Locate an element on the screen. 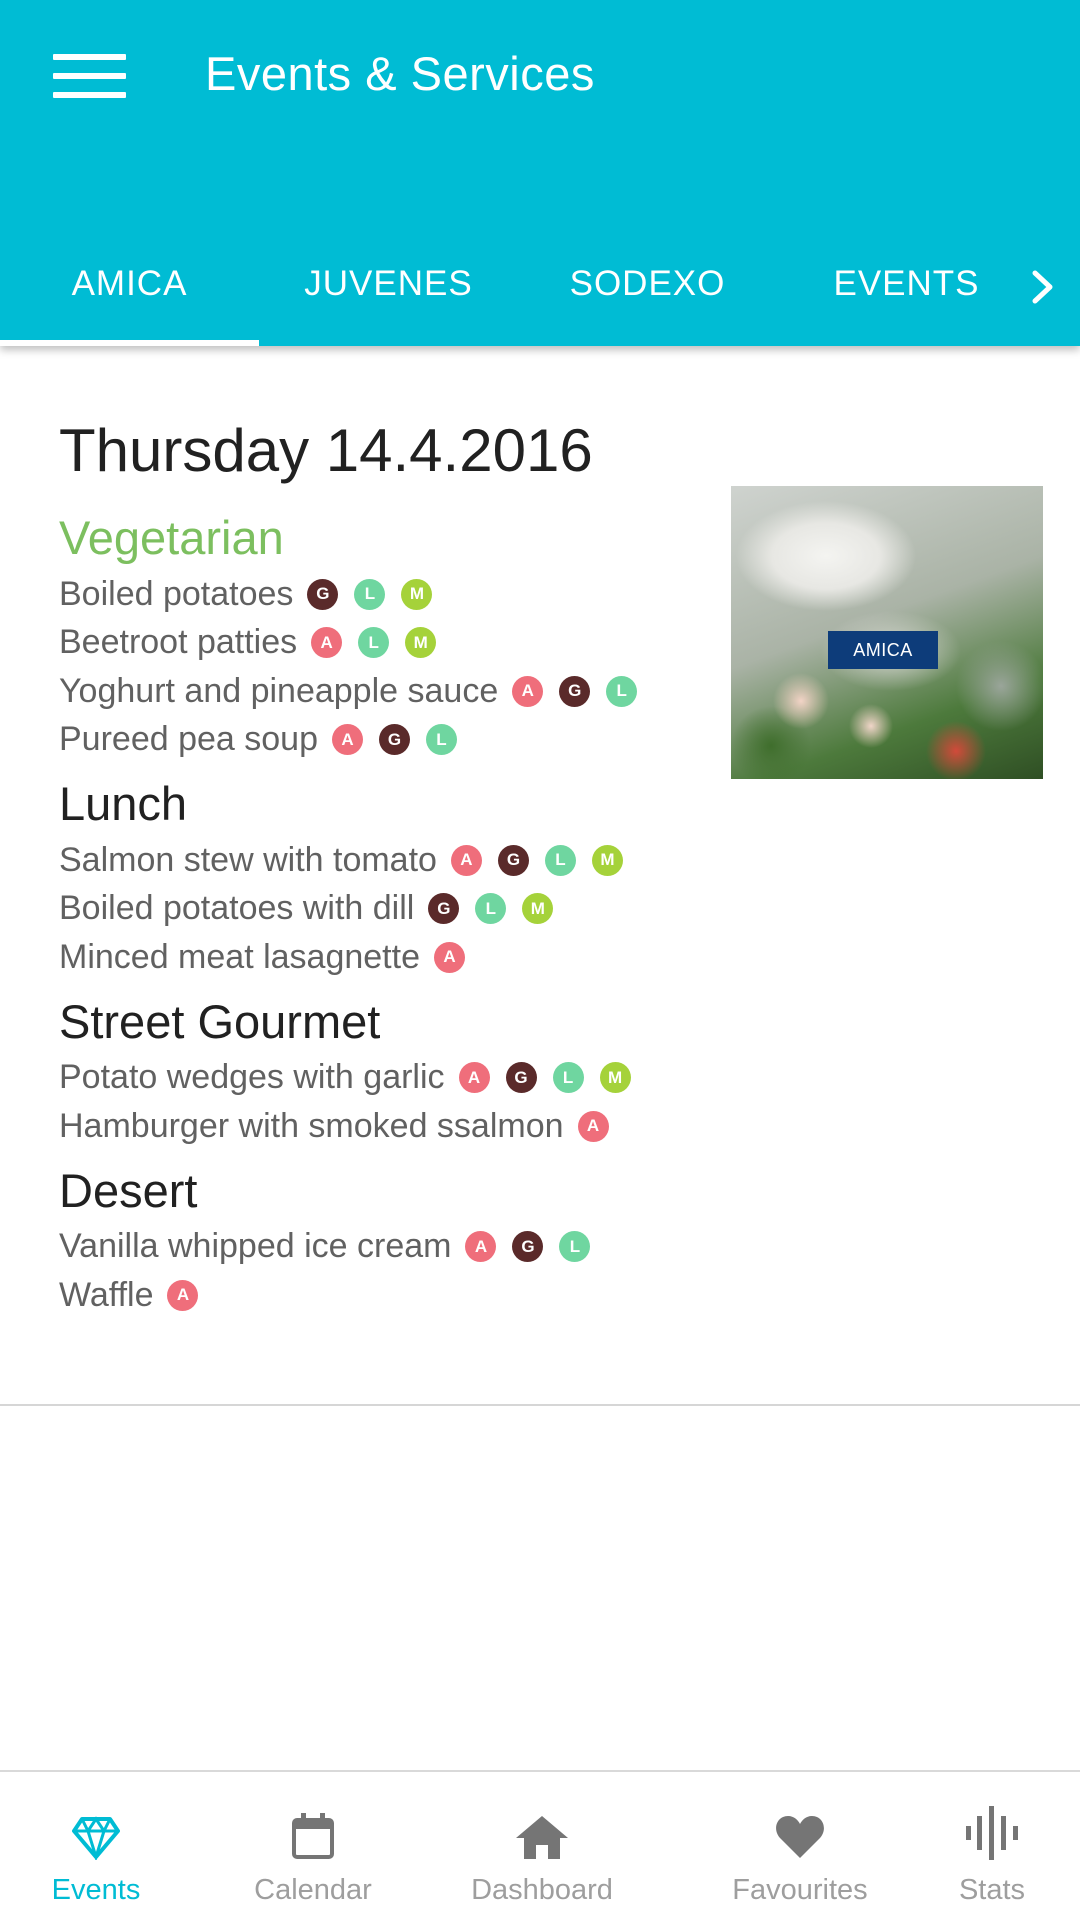 The height and width of the screenshot is (1920, 1080). nav-calendar: Calendar is located at coordinates (313, 1846).